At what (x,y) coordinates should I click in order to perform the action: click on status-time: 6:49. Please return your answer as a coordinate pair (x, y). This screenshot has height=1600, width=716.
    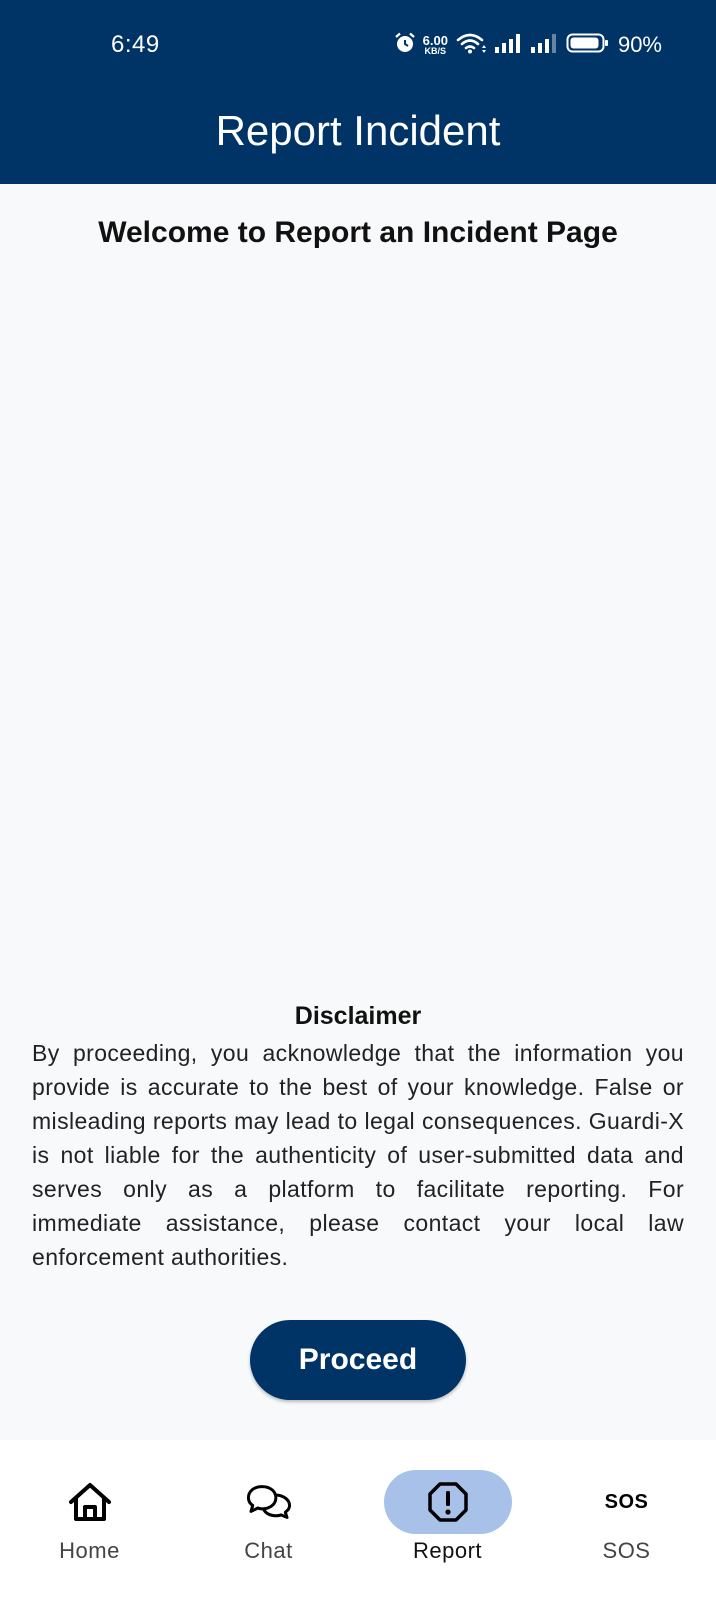
    Looking at the image, I should click on (135, 44).